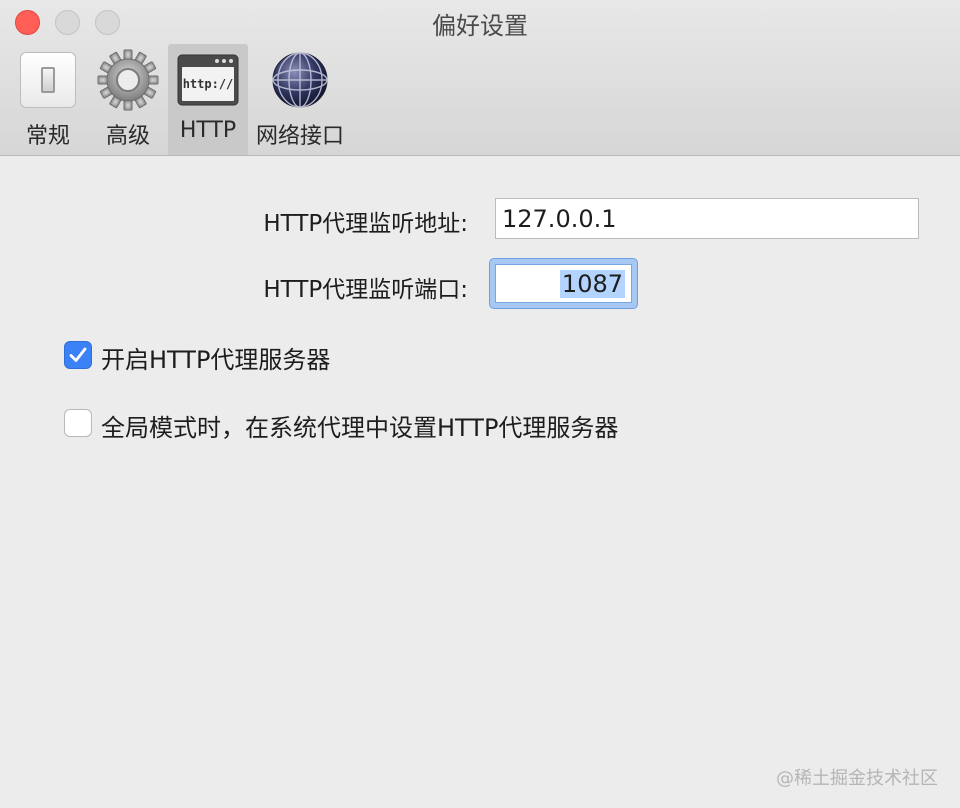  Describe the element at coordinates (215, 357) in the screenshot. I see `enable-http-proxy-label: 开启HTTP代理服务器` at that location.